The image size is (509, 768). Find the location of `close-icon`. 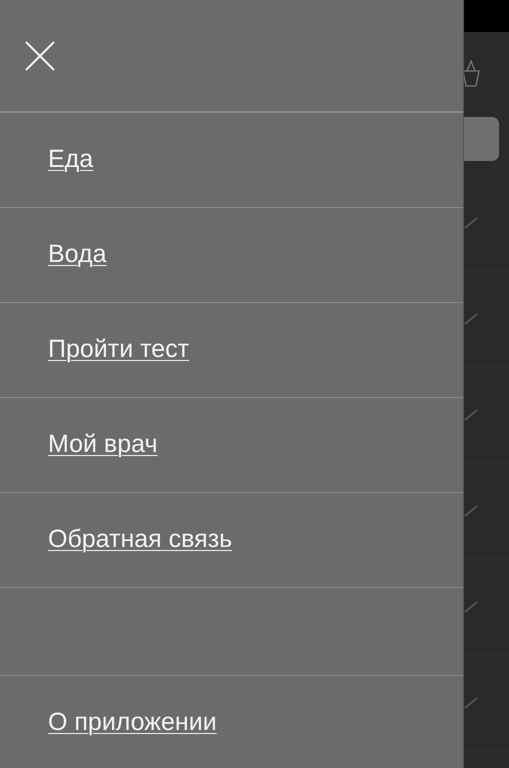

close-icon is located at coordinates (40, 55).